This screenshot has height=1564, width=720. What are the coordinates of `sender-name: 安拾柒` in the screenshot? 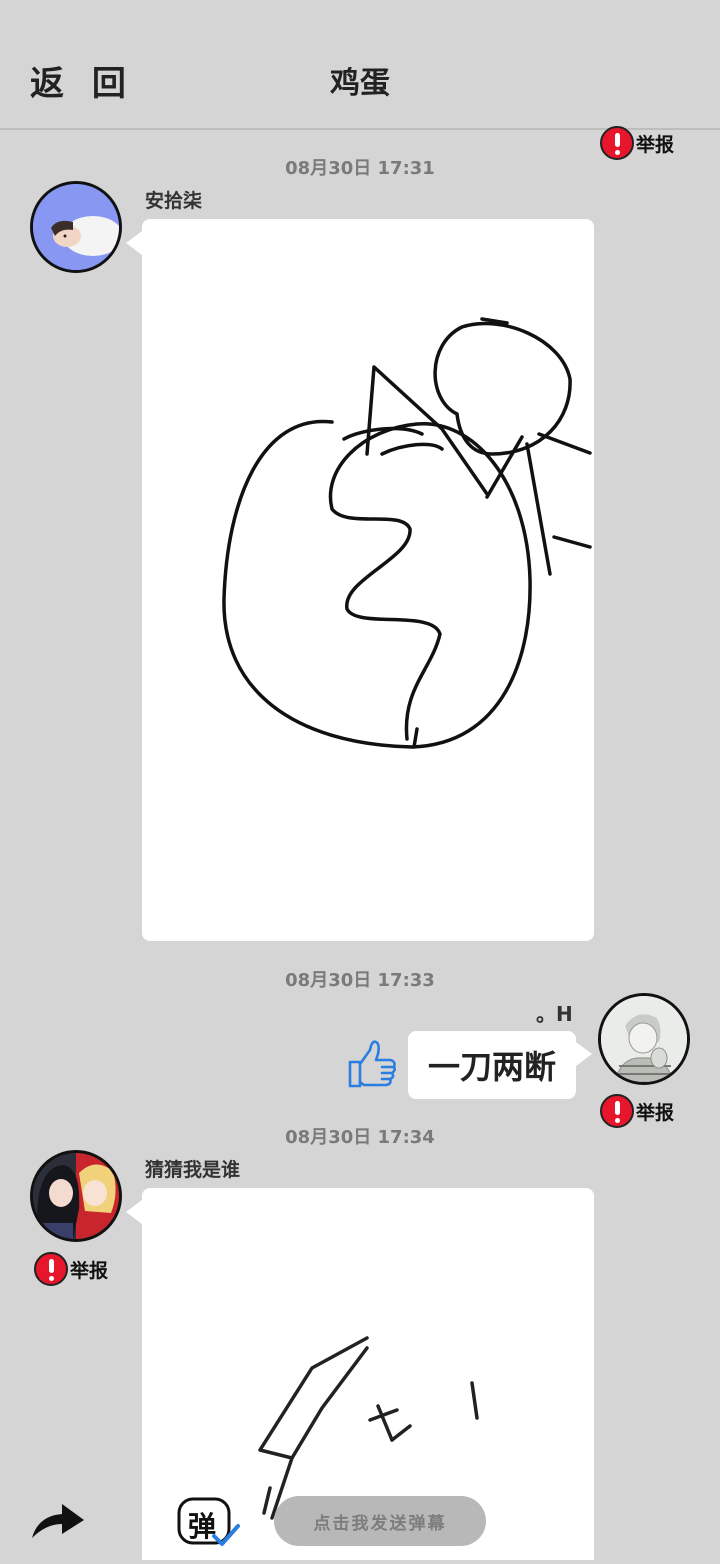 It's located at (174, 201).